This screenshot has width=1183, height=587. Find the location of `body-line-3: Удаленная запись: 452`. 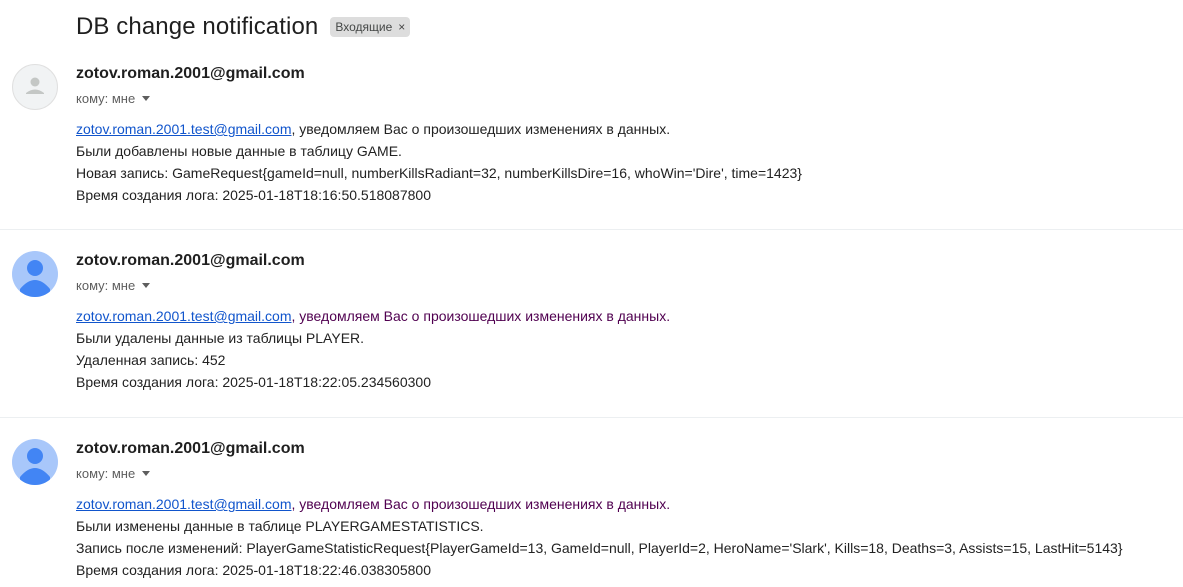

body-line-3: Удаленная запись: 452 is located at coordinates (151, 360).